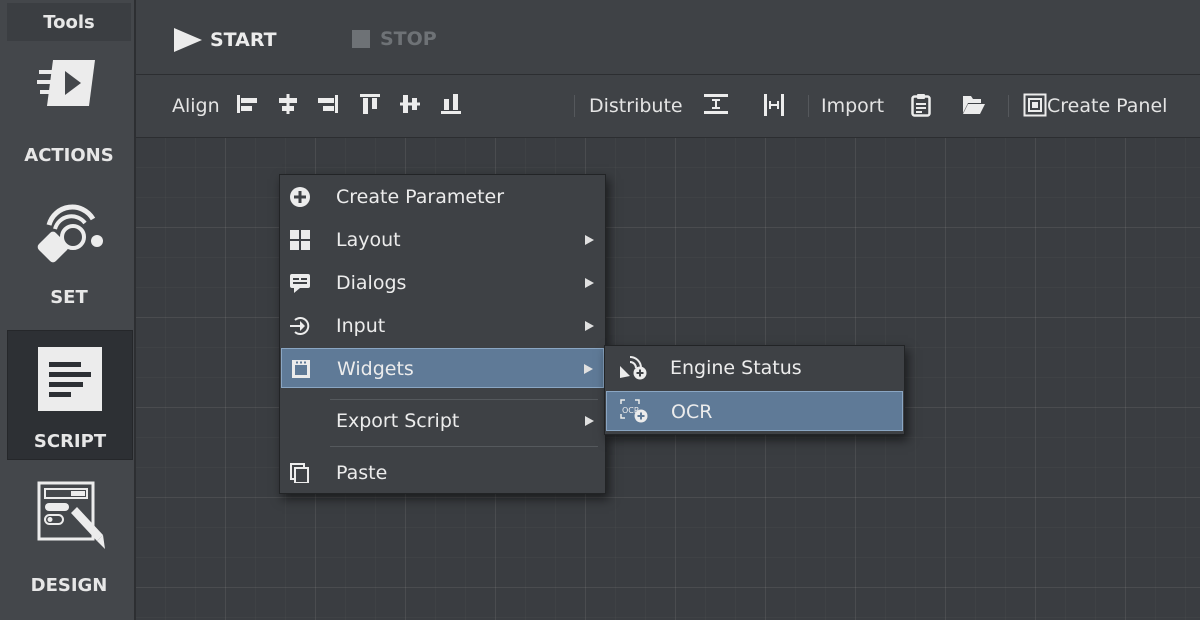  What do you see at coordinates (754, 411) in the screenshot?
I see `submenu-item-ocr: OCR OCR` at bounding box center [754, 411].